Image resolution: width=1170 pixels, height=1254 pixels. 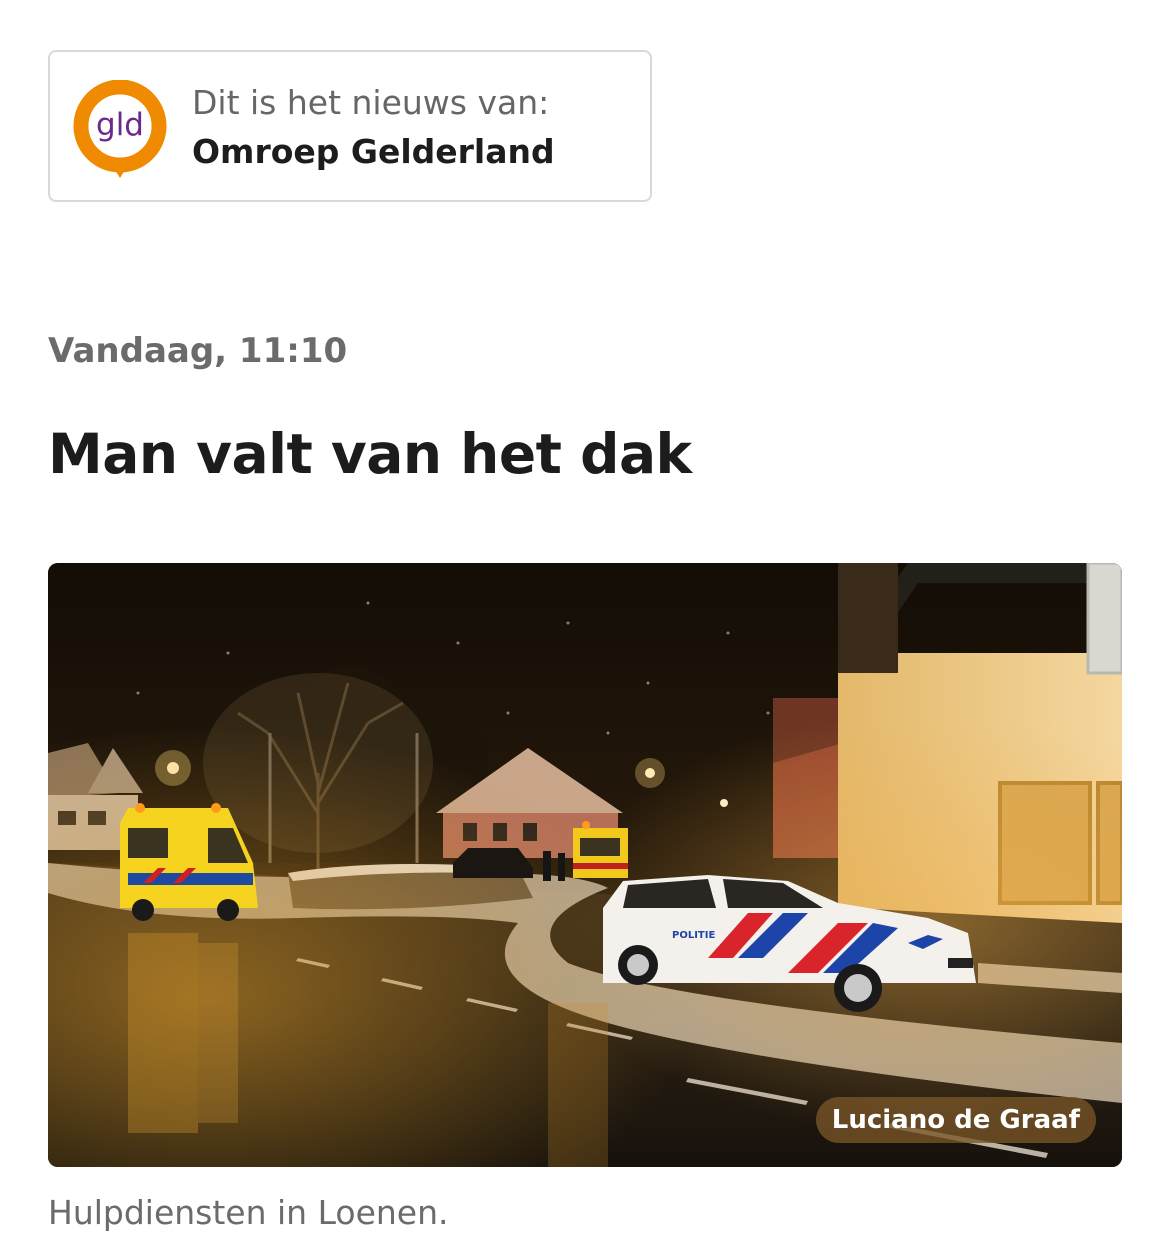 I want to click on source-name: Omroep Gelderland, so click(x=373, y=152).